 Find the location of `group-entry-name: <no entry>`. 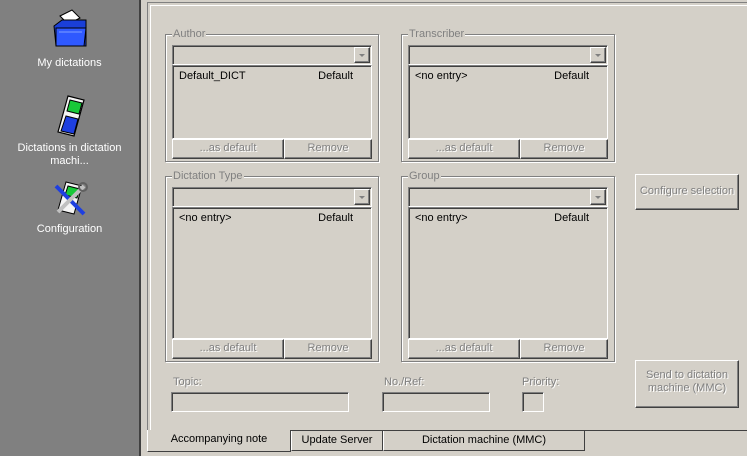

group-entry-name: <no entry> is located at coordinates (441, 218).